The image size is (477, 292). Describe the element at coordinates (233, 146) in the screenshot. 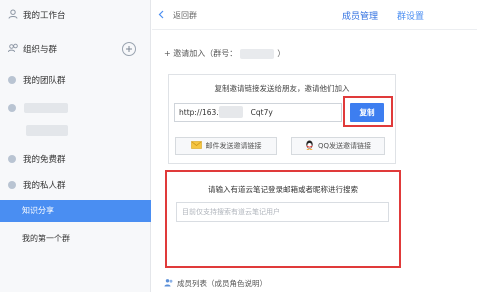

I see `mail-invite-label: 邮件发送邀请链接` at that location.